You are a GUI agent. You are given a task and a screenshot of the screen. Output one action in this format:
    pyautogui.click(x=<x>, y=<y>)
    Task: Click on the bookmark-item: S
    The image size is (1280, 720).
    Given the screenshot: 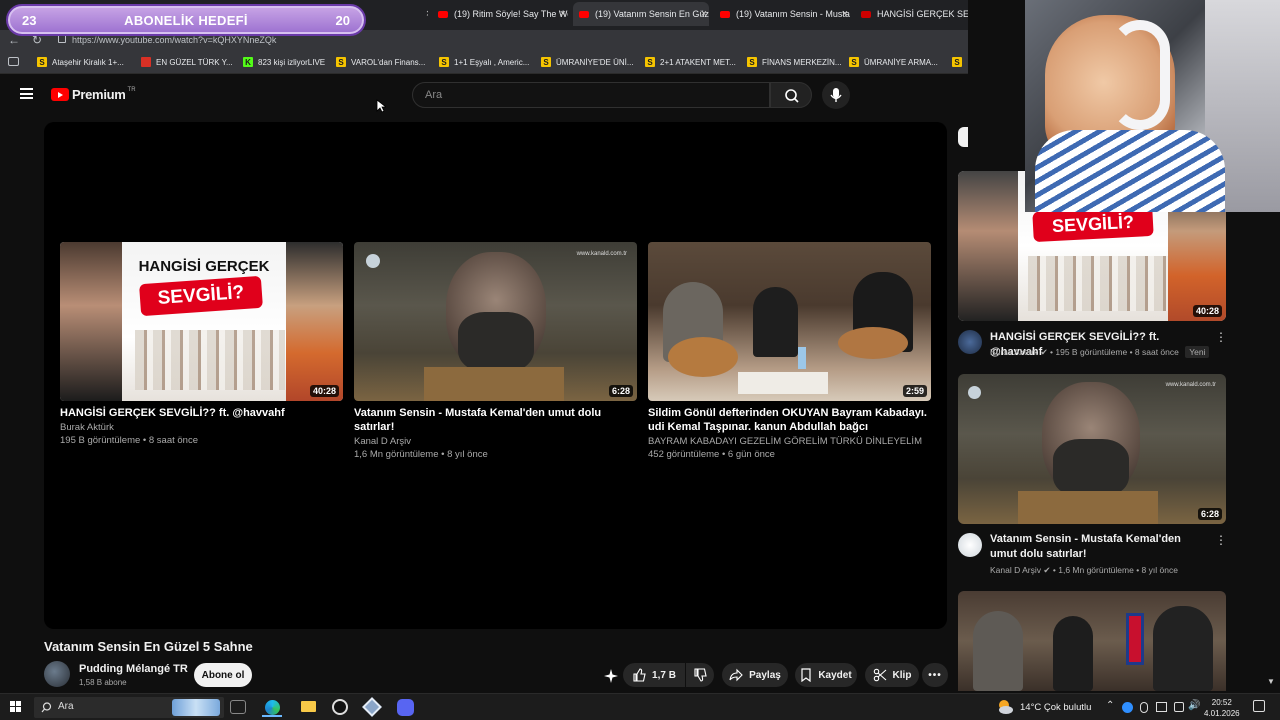 What is the action you would take?
    pyautogui.click(x=959, y=62)
    